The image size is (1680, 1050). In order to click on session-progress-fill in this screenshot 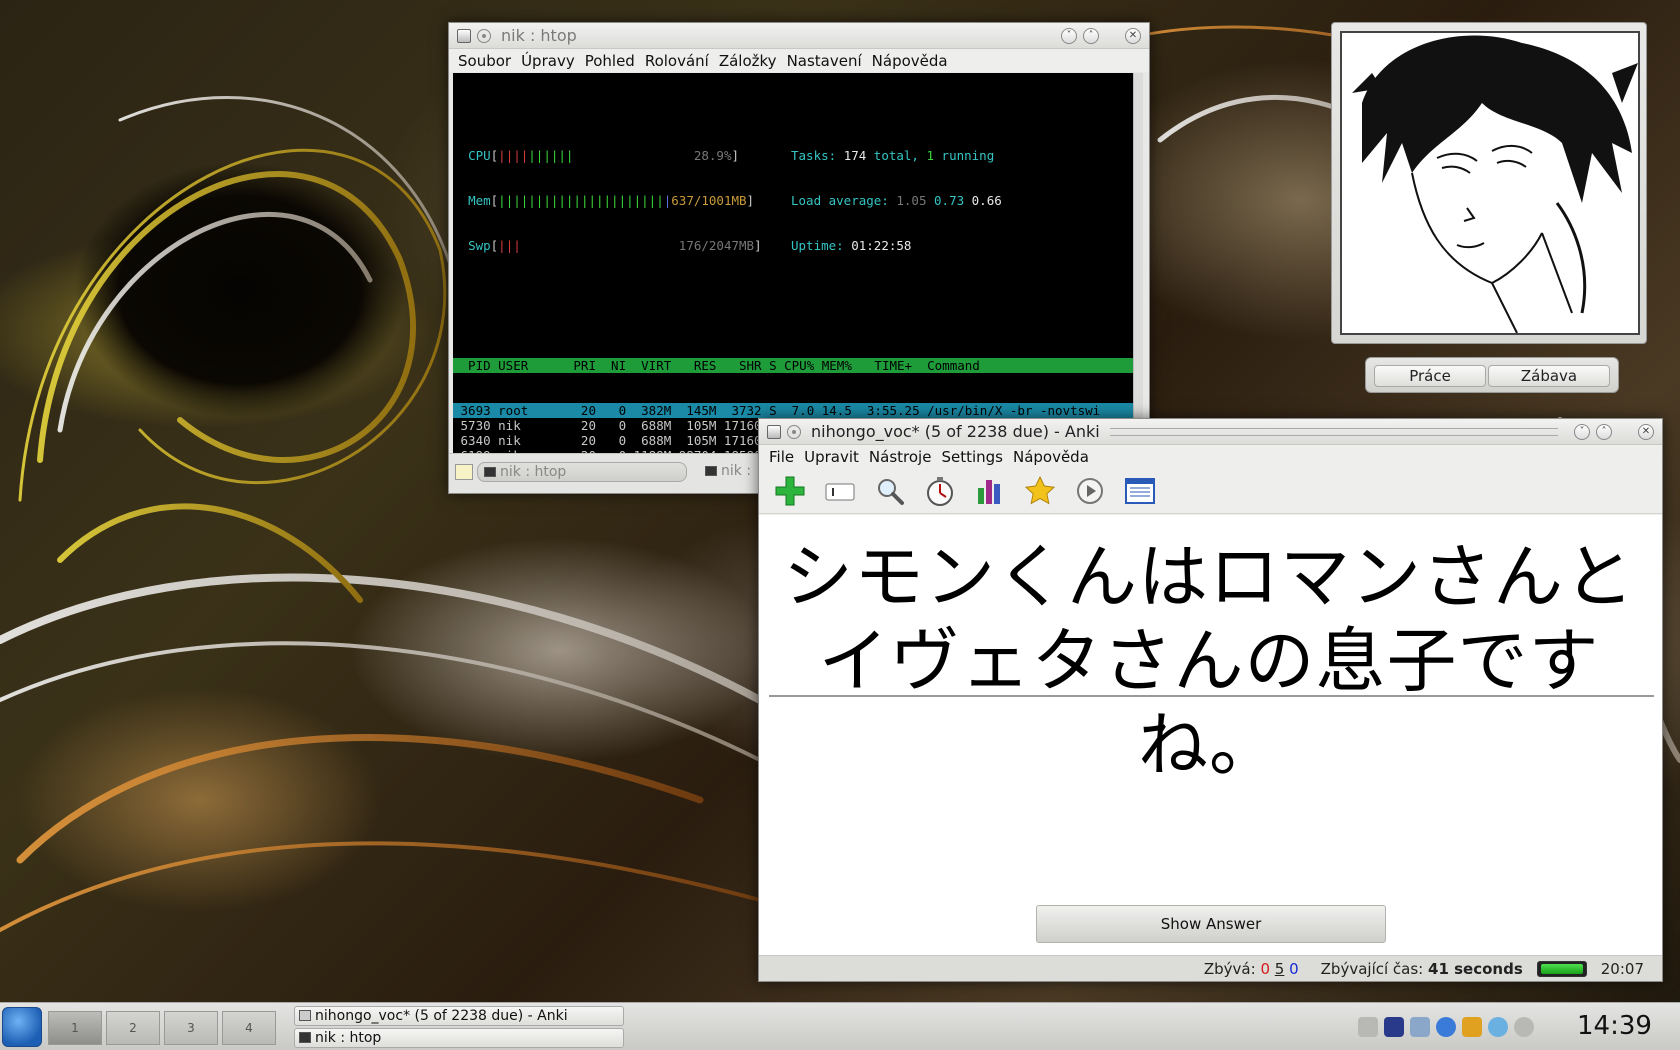, I will do `click(1561, 968)`.